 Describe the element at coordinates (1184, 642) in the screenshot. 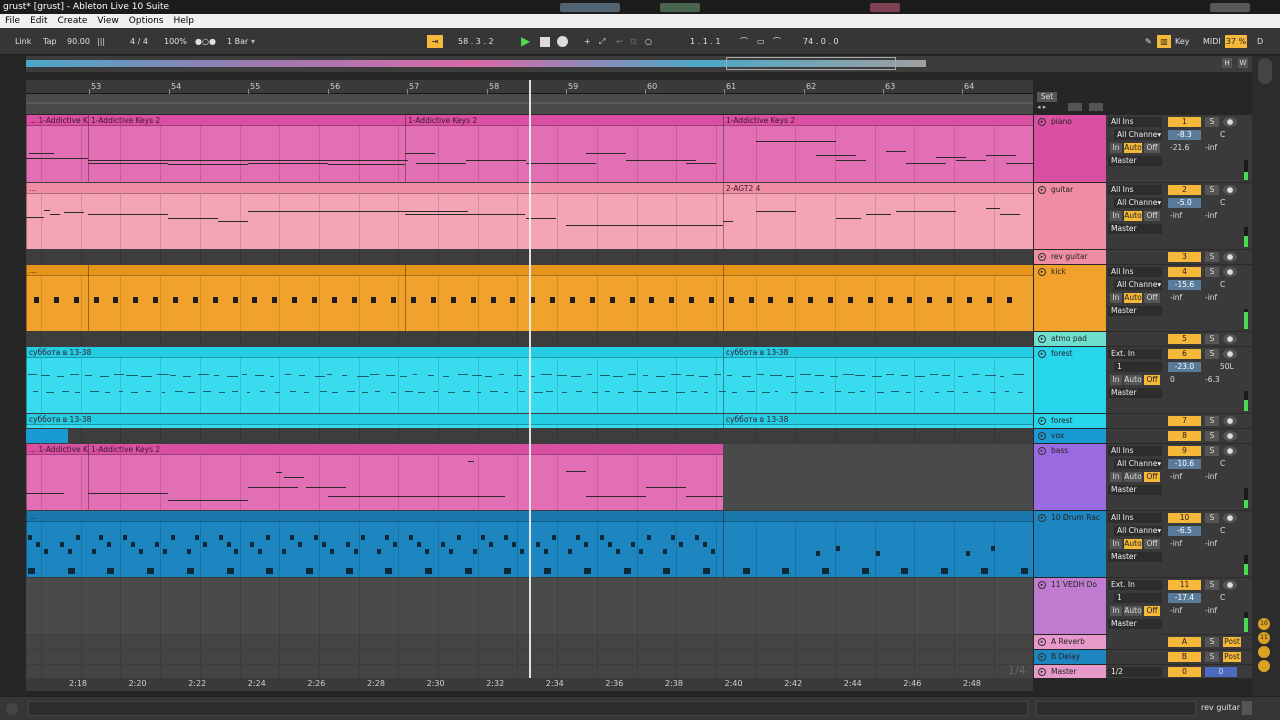

I see `track-activator-button: A` at that location.